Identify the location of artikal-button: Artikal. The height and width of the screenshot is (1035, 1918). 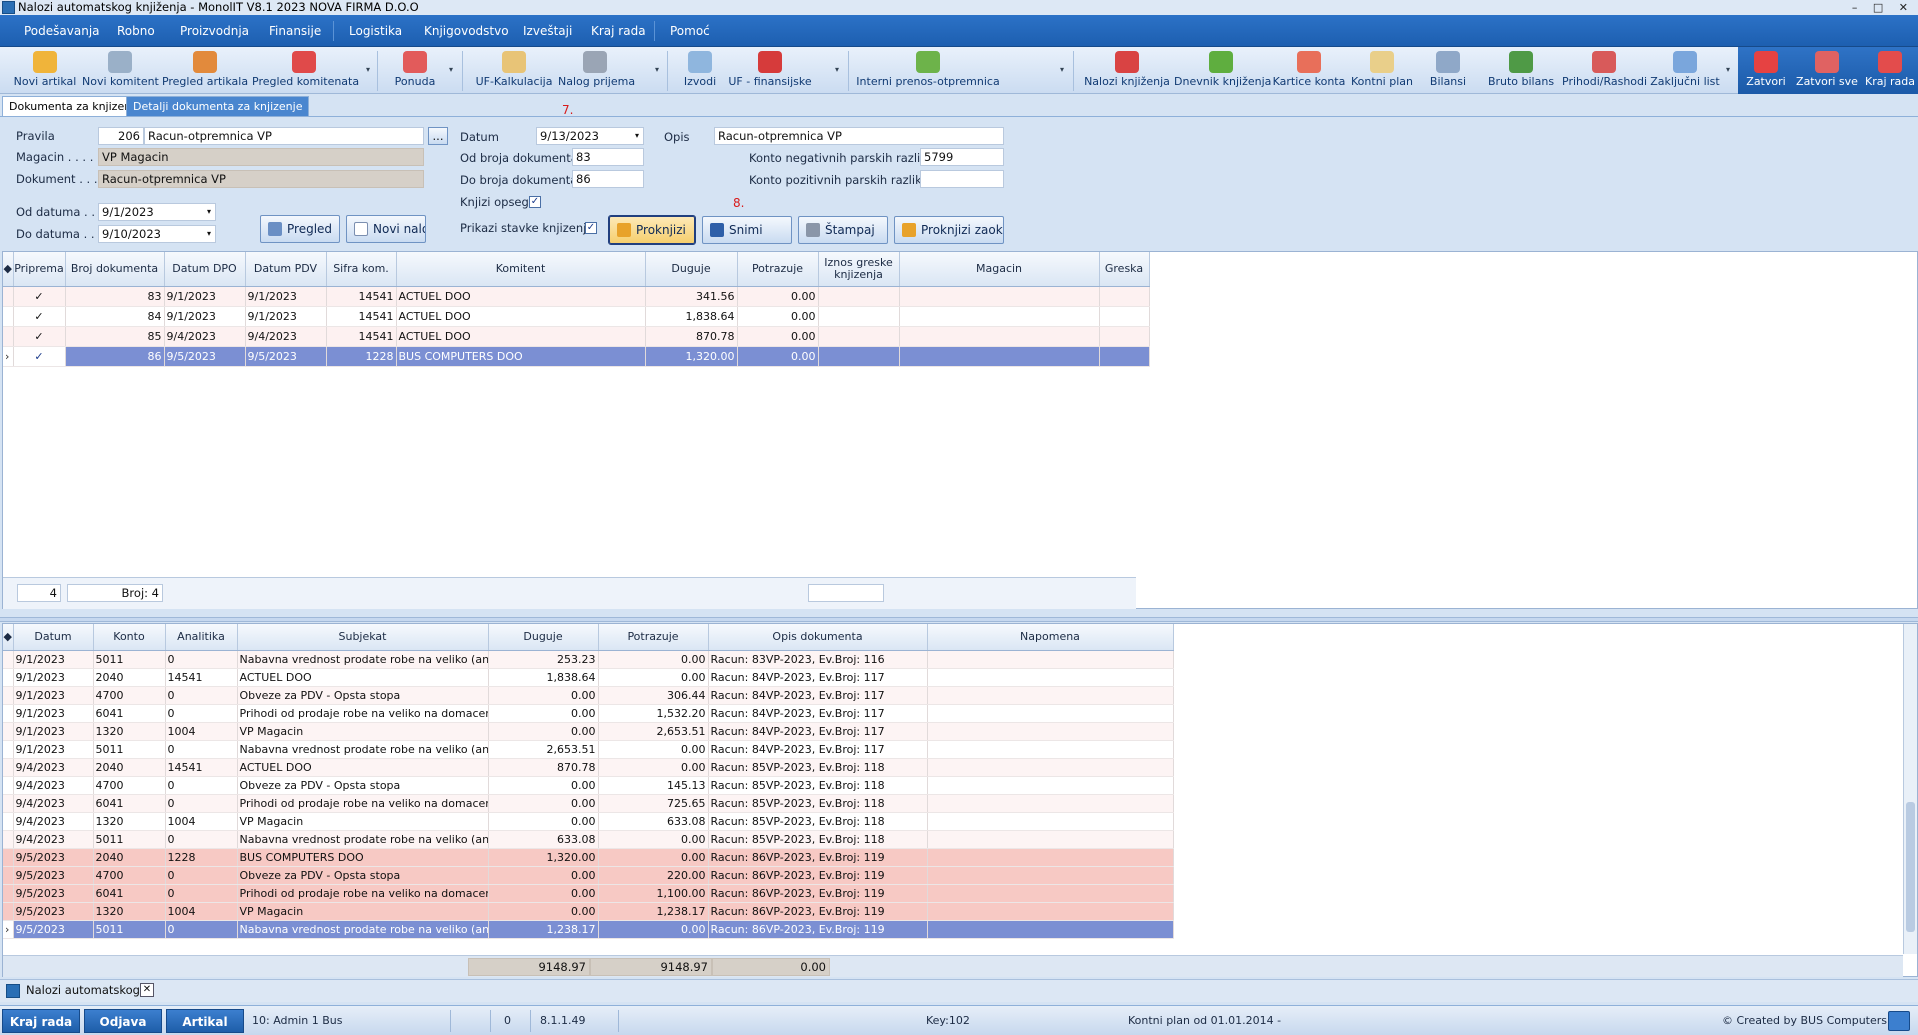
(205, 1021).